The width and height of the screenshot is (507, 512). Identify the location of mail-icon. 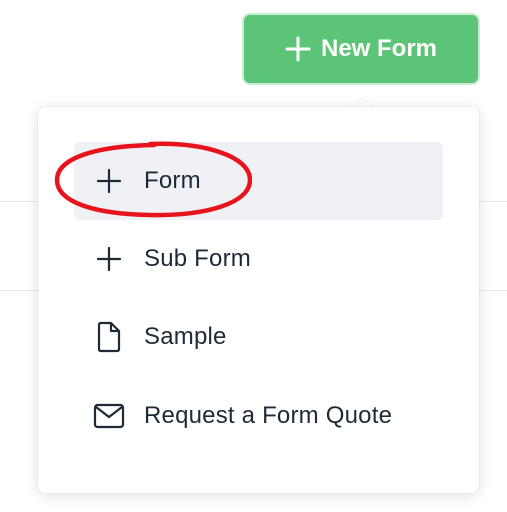
(109, 416).